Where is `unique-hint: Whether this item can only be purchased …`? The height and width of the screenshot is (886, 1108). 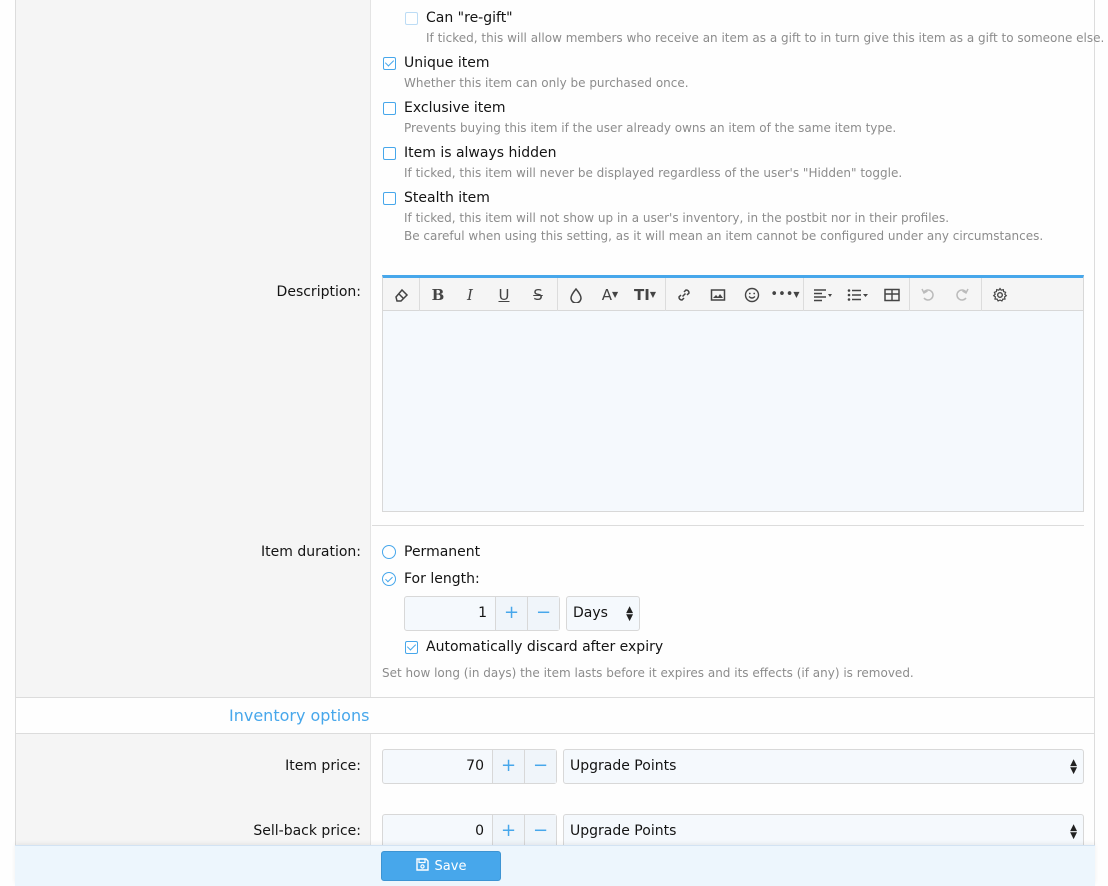
unique-hint: Whether this item can only be purchased … is located at coordinates (546, 83).